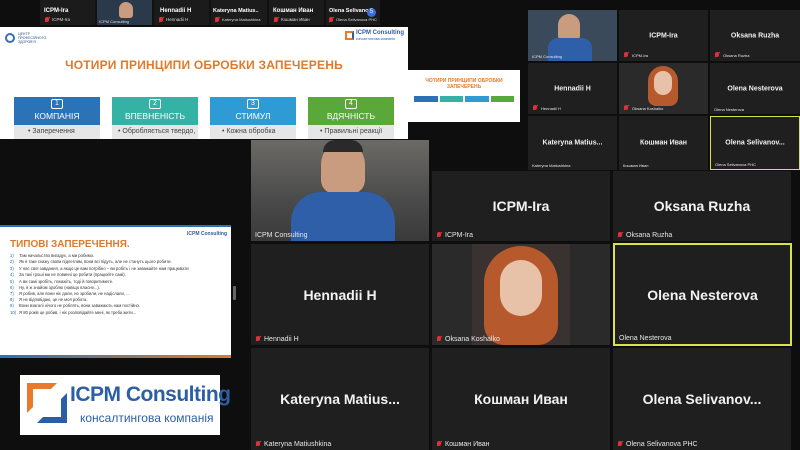  I want to click on top-tile: Кошман Иван Кошман Иван, so click(296, 12).